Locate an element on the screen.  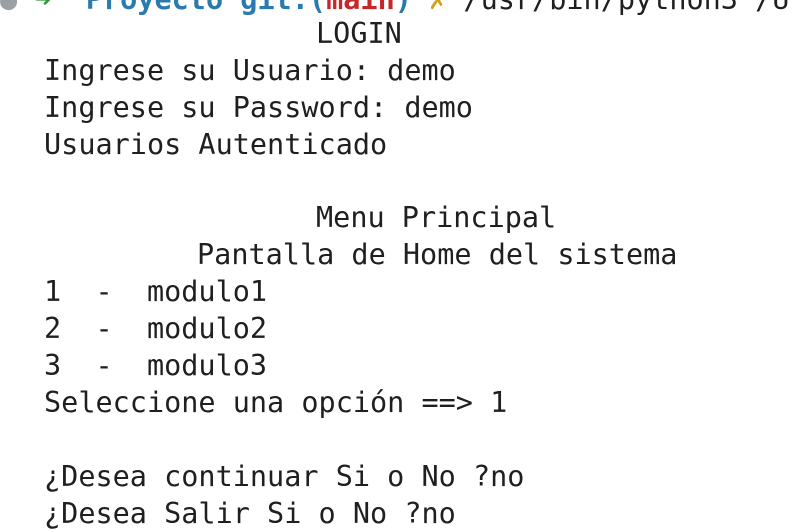
menu-option-1: 1 - modulo1 is located at coordinates (156, 291).